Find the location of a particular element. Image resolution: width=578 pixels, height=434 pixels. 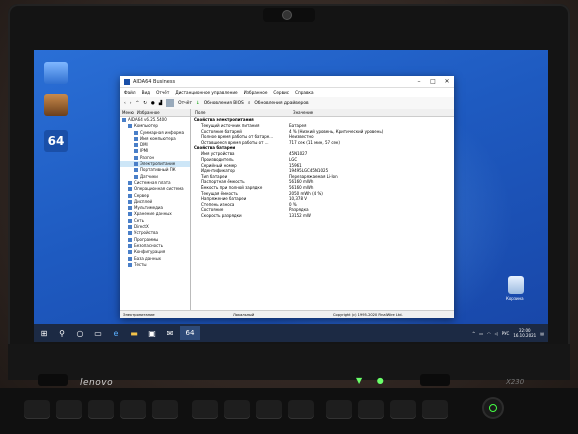

key-f1 is located at coordinates (69, 409).